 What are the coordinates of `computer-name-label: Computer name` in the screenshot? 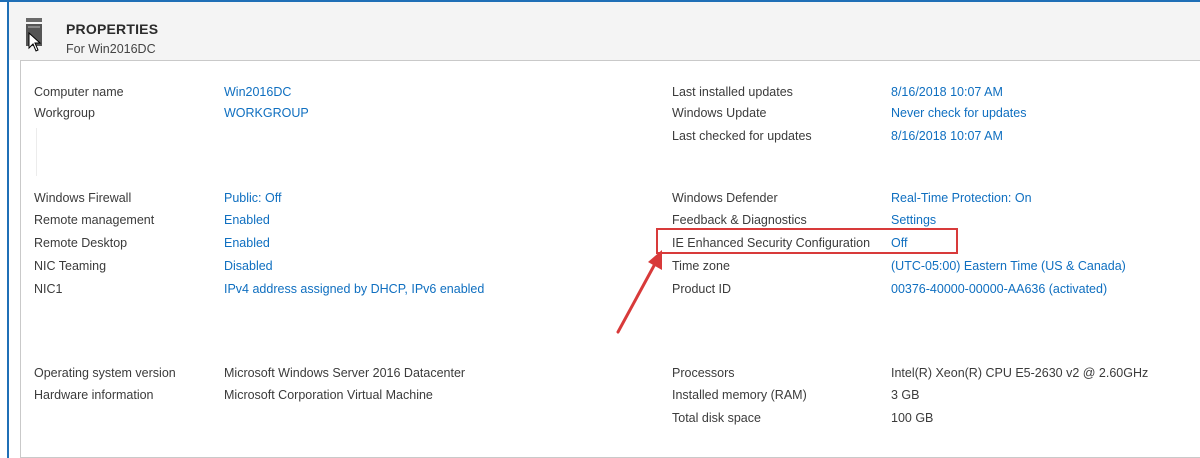 It's located at (79, 92).